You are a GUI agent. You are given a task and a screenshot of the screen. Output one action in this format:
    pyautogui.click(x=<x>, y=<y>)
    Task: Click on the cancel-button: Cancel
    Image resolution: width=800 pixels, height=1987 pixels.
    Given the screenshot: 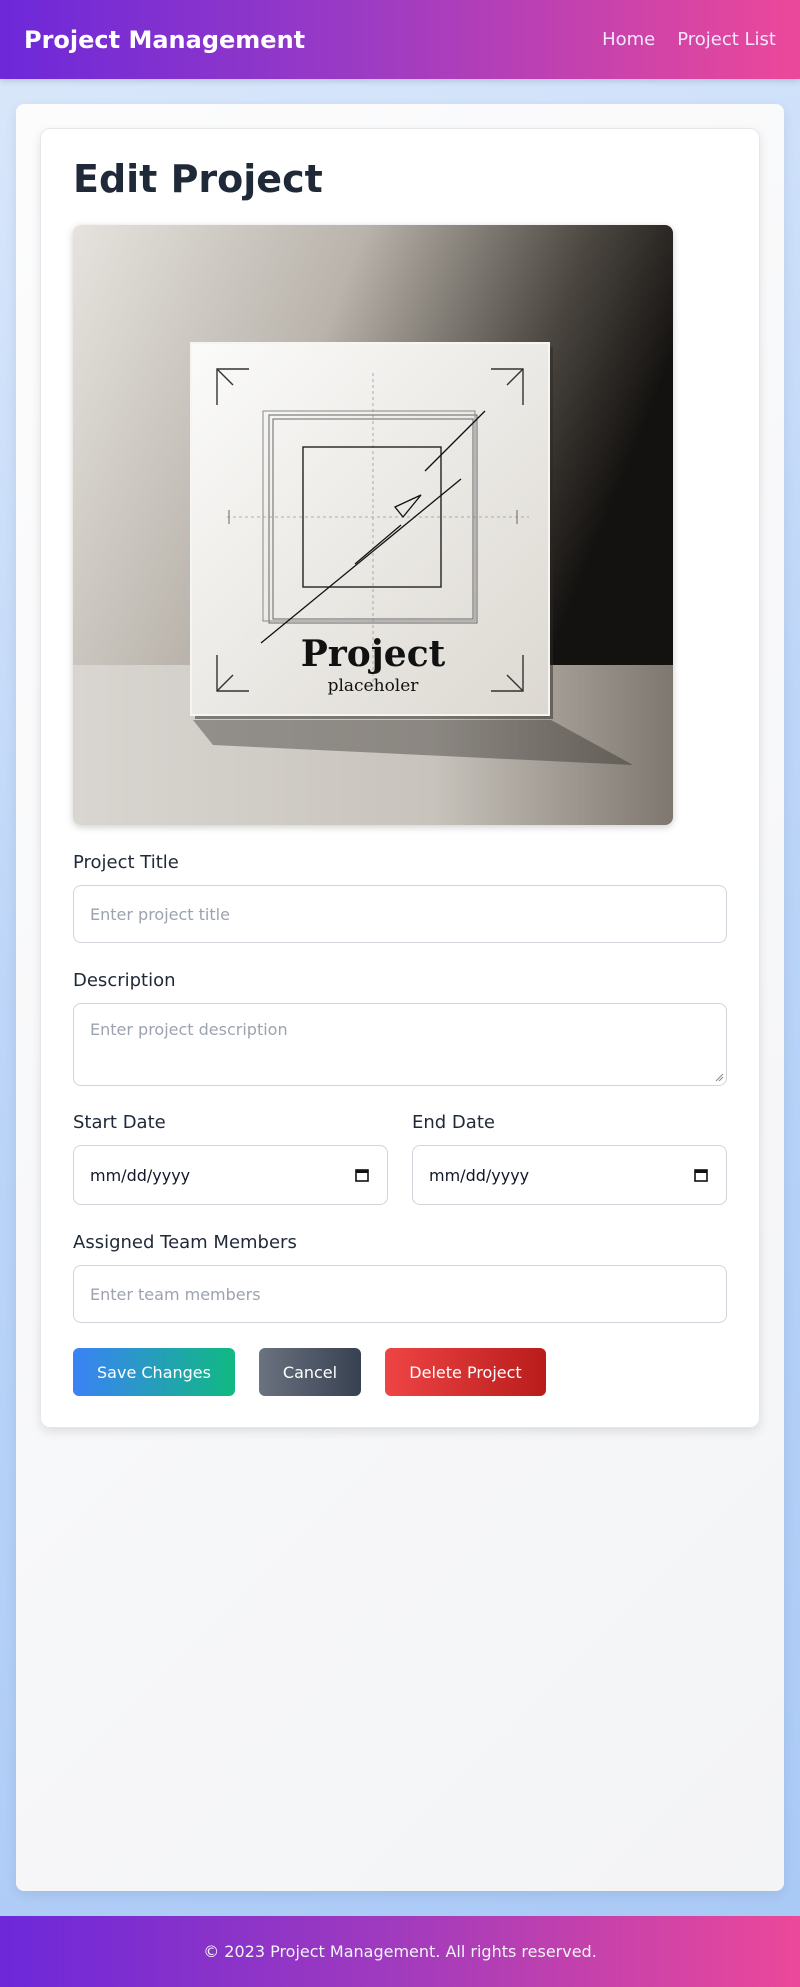 What is the action you would take?
    pyautogui.click(x=310, y=1372)
    